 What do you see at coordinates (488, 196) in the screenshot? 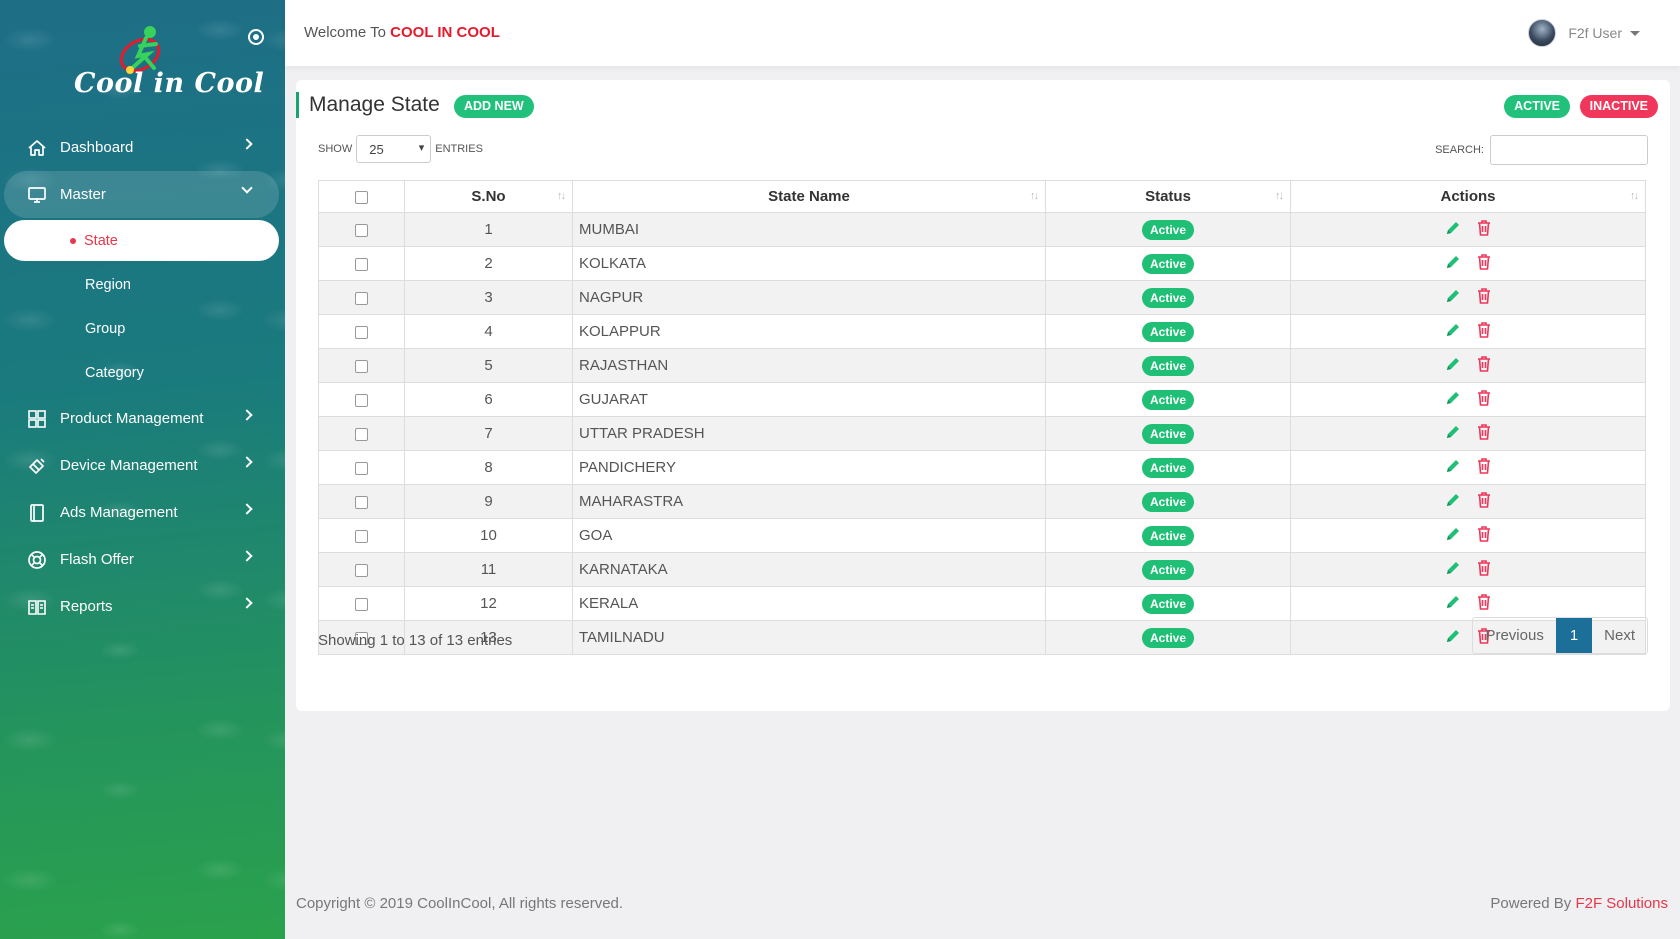
I see `column-sno: S.No ↑↓` at bounding box center [488, 196].